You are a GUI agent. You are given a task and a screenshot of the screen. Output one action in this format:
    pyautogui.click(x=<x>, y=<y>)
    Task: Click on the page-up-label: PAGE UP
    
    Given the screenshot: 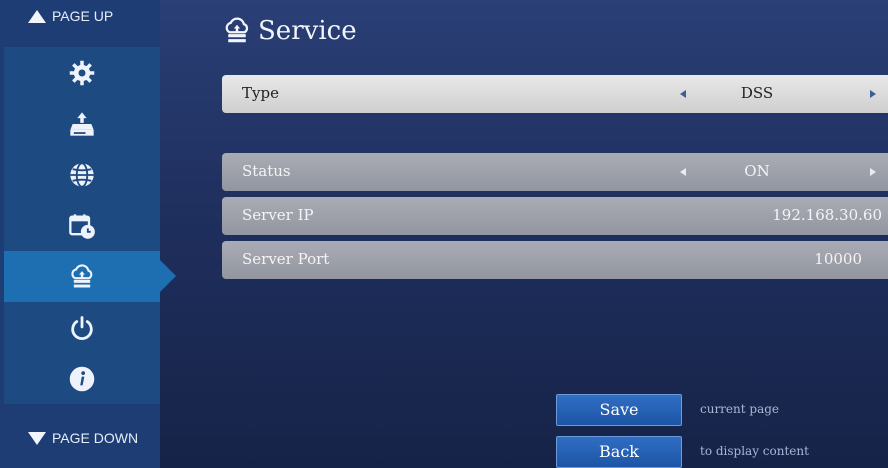 What is the action you would take?
    pyautogui.click(x=83, y=16)
    